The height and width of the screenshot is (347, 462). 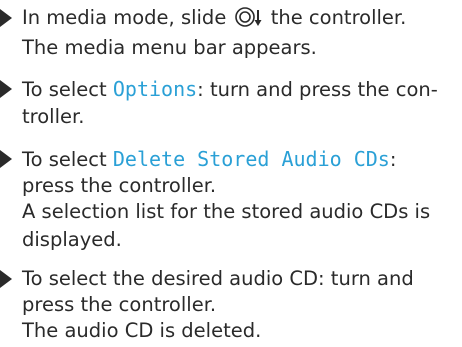 I want to click on menu-option-delete-stored-audio-cds: Delete Stored Audio CDs, so click(x=251, y=158).